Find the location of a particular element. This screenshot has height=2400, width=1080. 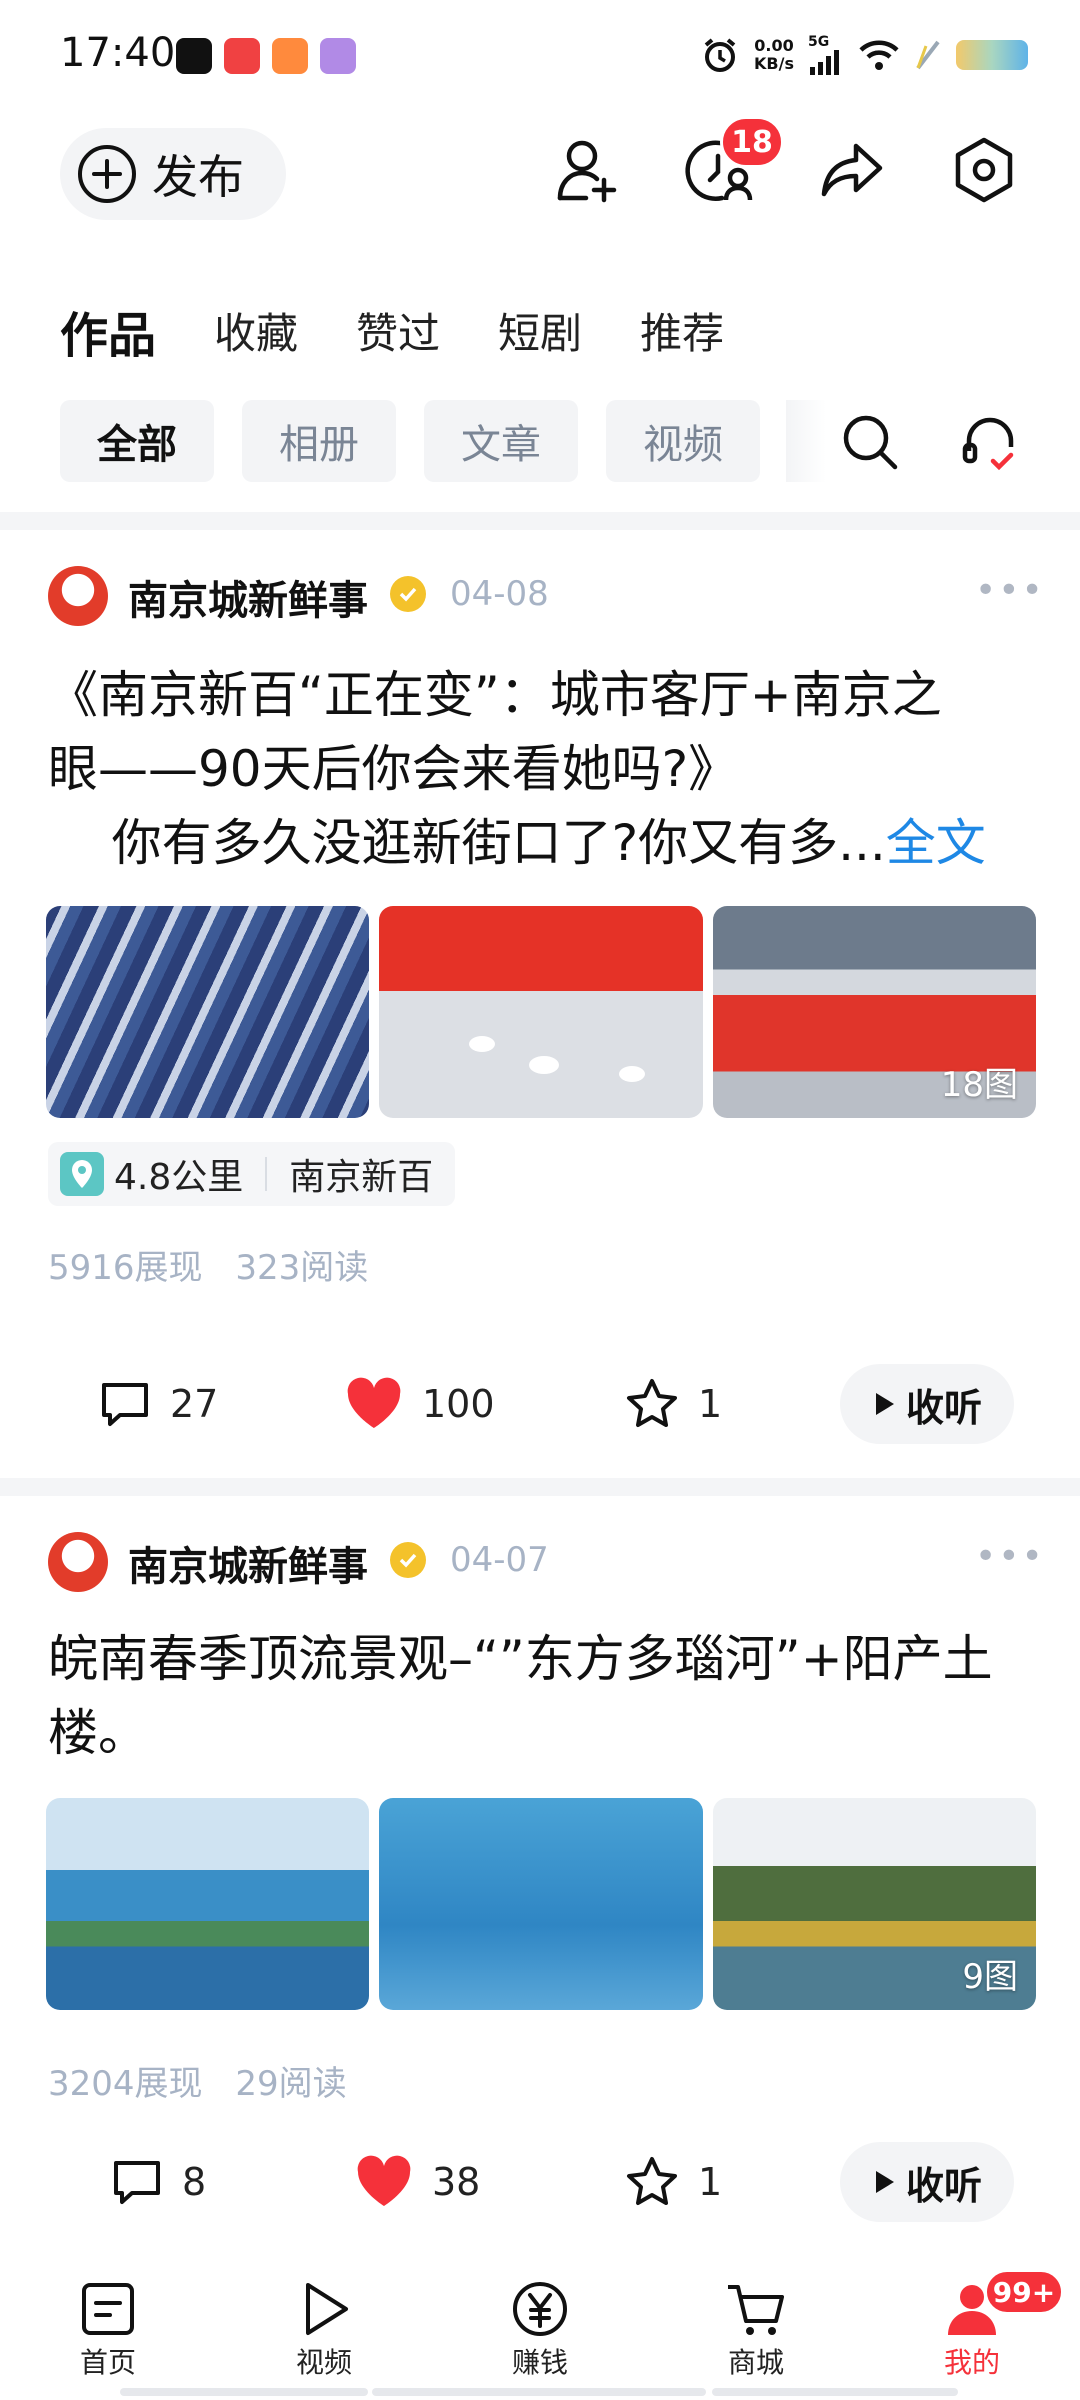

star-icon is located at coordinates (652, 2181).